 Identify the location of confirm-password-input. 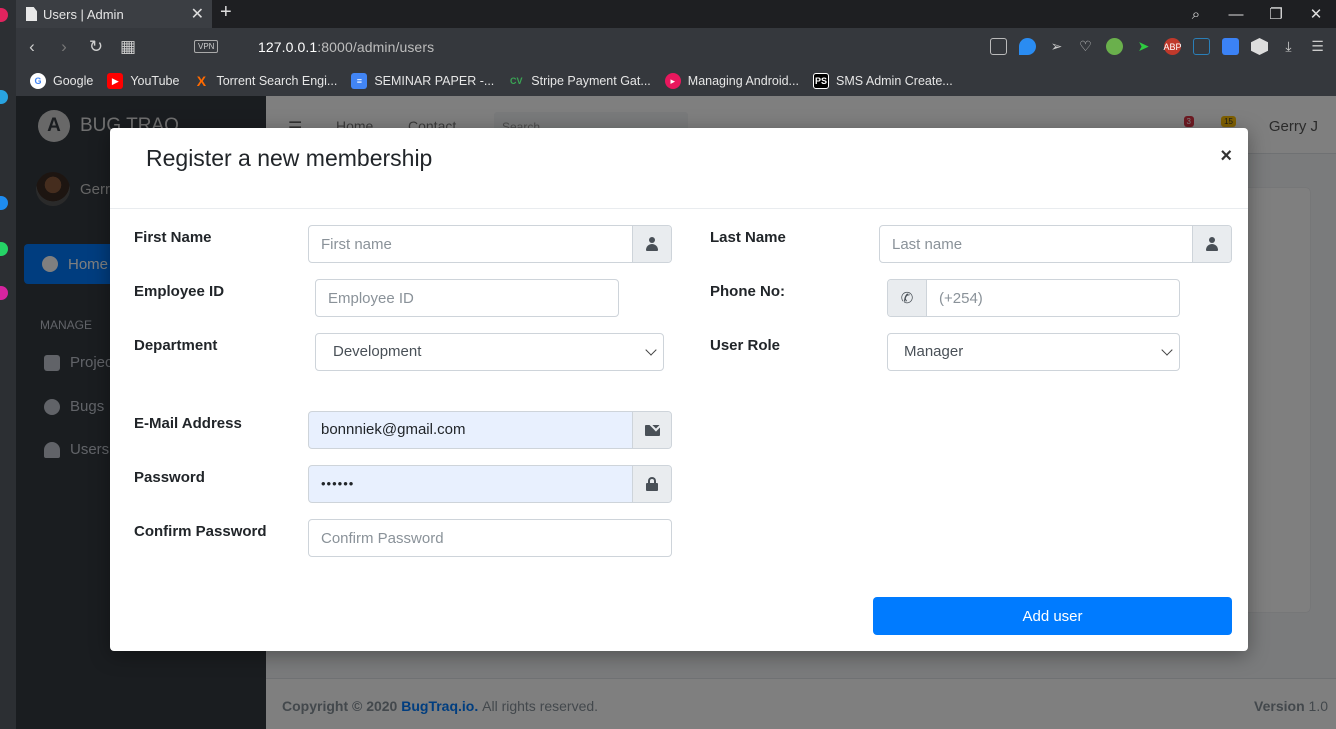
(490, 538).